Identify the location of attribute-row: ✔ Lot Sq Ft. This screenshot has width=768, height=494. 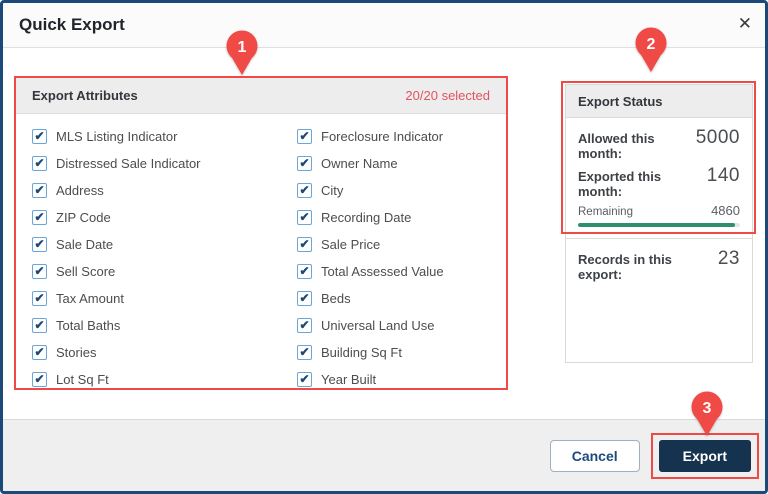
(116, 379).